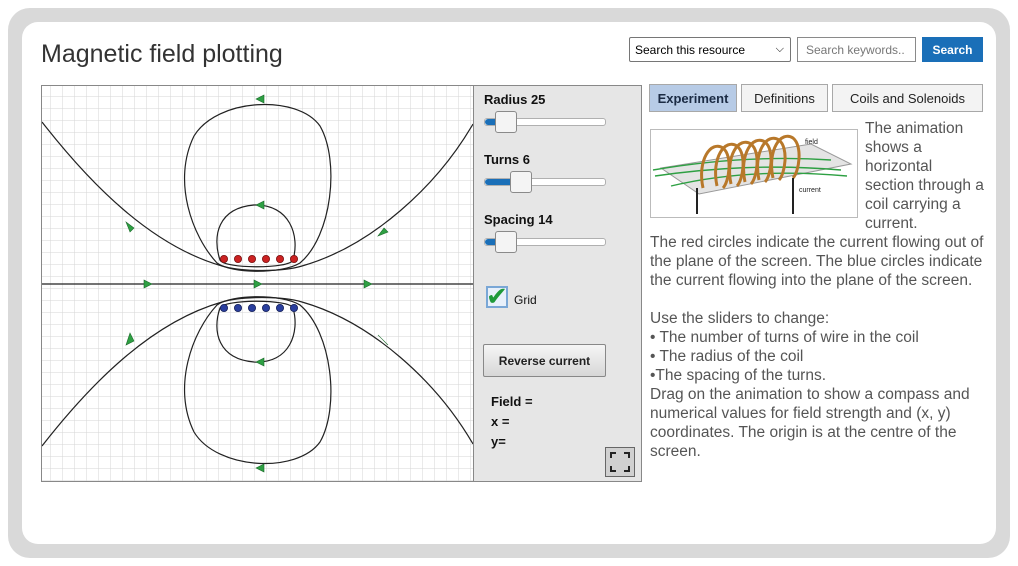  I want to click on search-scope-select: Search this resource ⌵, so click(710, 49).